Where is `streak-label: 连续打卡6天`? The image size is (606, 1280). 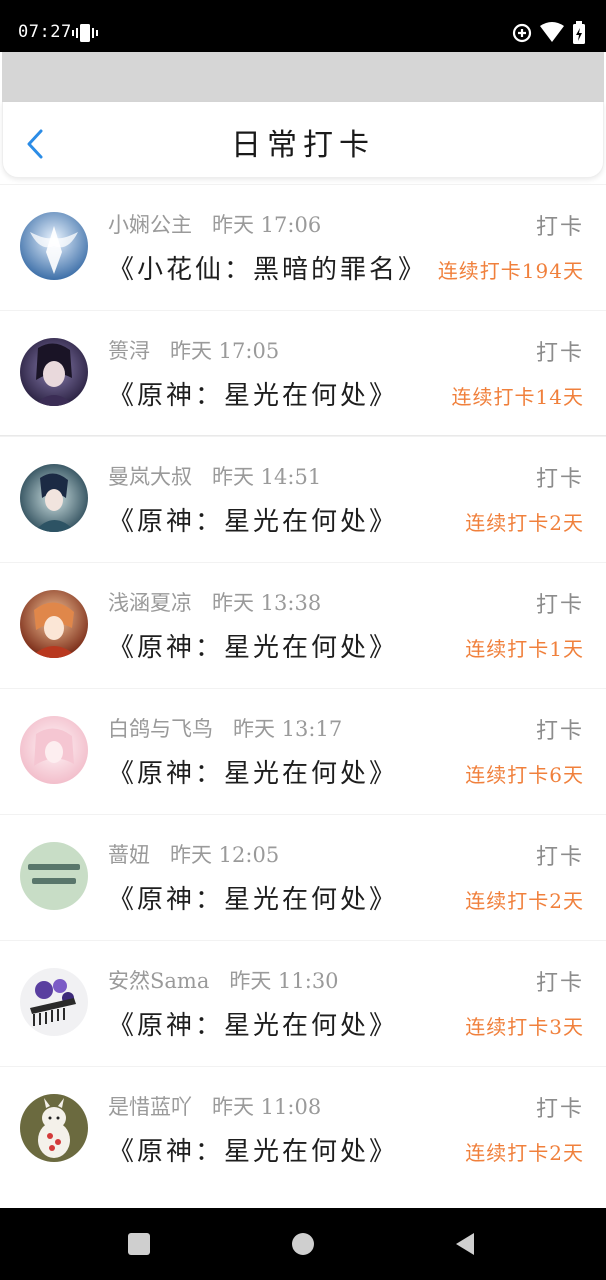 streak-label: 连续打卡6天 is located at coordinates (524, 775).